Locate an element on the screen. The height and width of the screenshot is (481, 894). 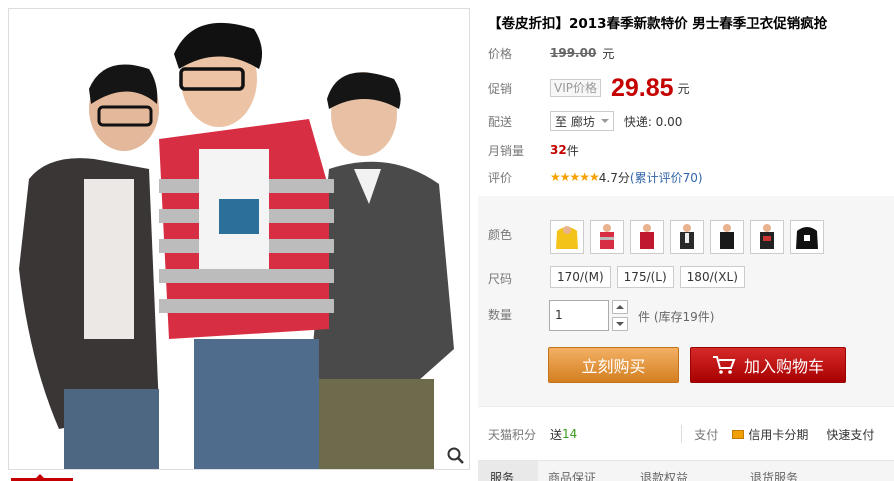
location-select: 至 廊坊 is located at coordinates (582, 121).